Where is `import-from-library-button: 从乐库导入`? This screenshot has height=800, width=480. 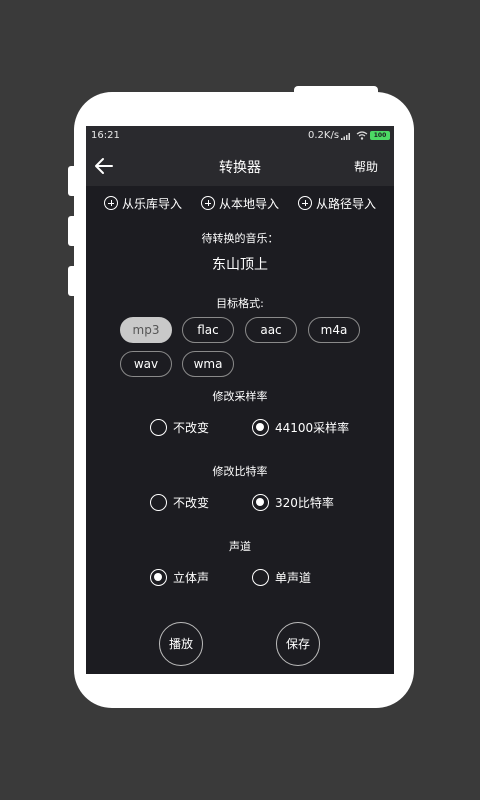 import-from-library-button: 从乐库导入 is located at coordinates (143, 203).